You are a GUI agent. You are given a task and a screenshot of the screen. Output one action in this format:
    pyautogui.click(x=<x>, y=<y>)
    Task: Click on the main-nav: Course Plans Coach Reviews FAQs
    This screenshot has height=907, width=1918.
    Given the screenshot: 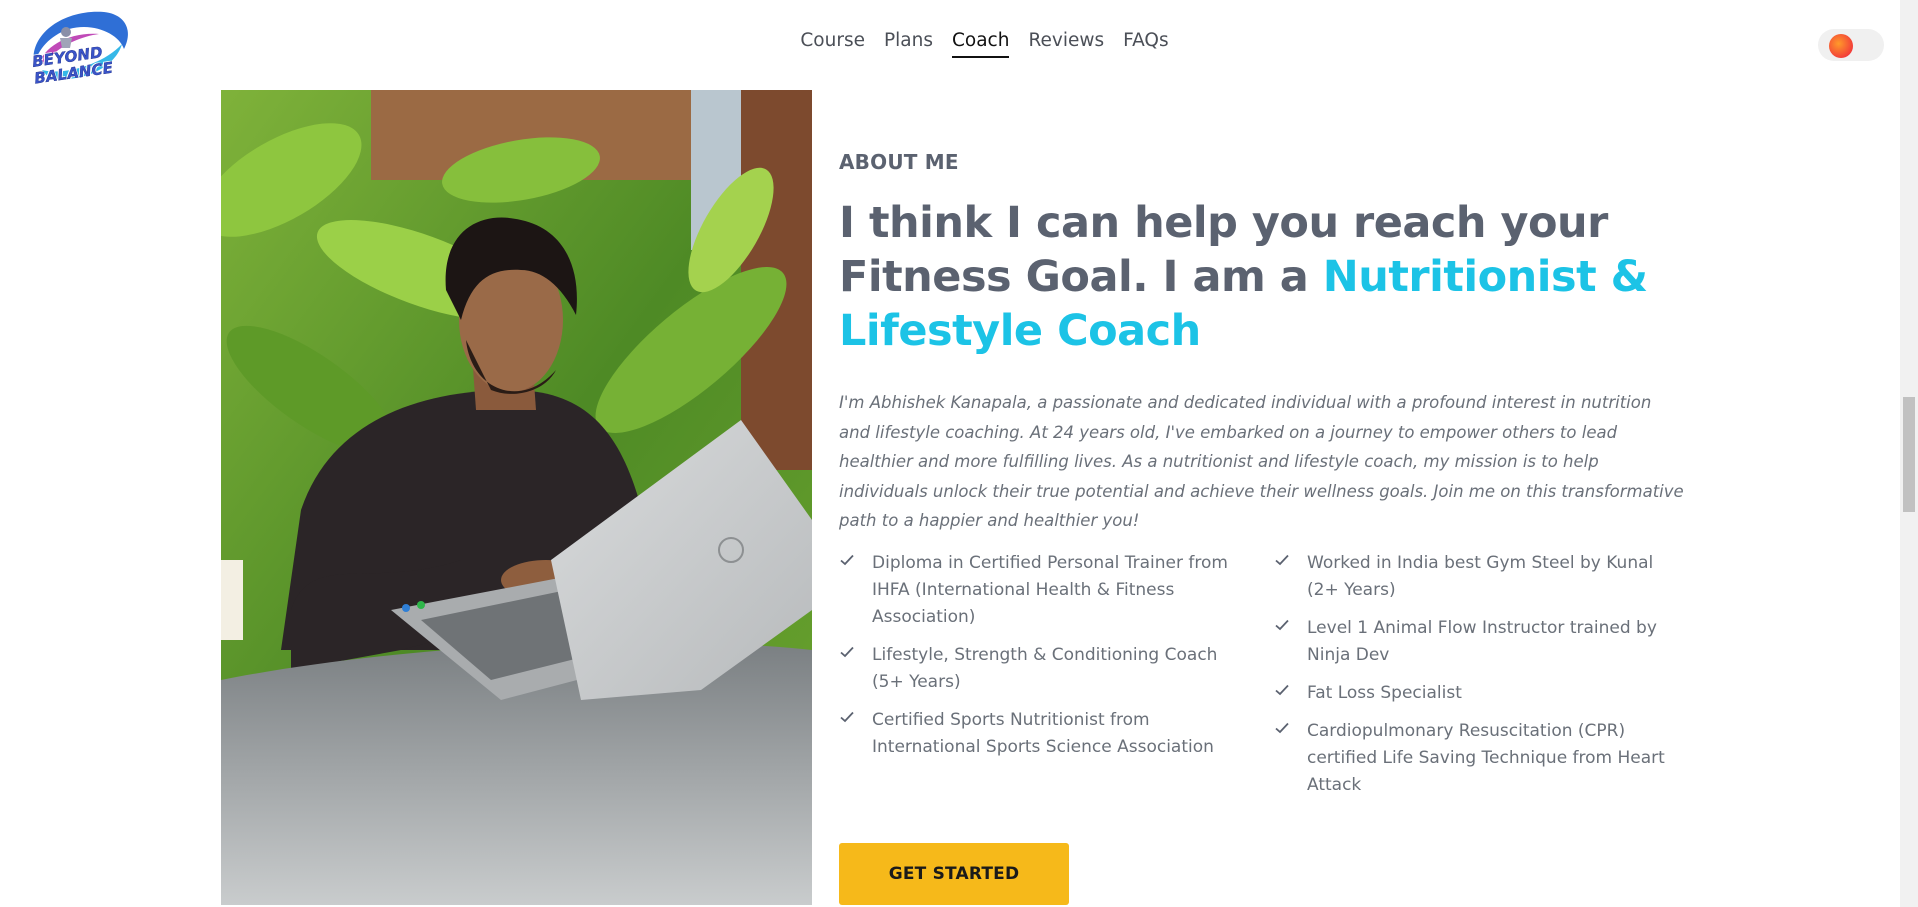 What is the action you would take?
    pyautogui.click(x=950, y=44)
    